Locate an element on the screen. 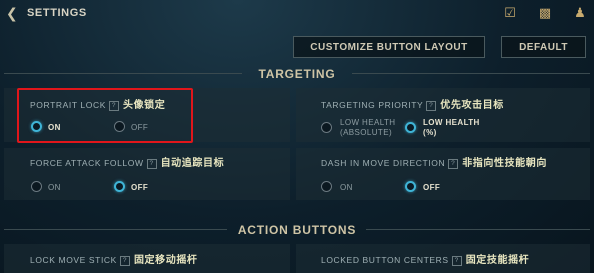  back-chevron-icon: ❮ is located at coordinates (13, 13).